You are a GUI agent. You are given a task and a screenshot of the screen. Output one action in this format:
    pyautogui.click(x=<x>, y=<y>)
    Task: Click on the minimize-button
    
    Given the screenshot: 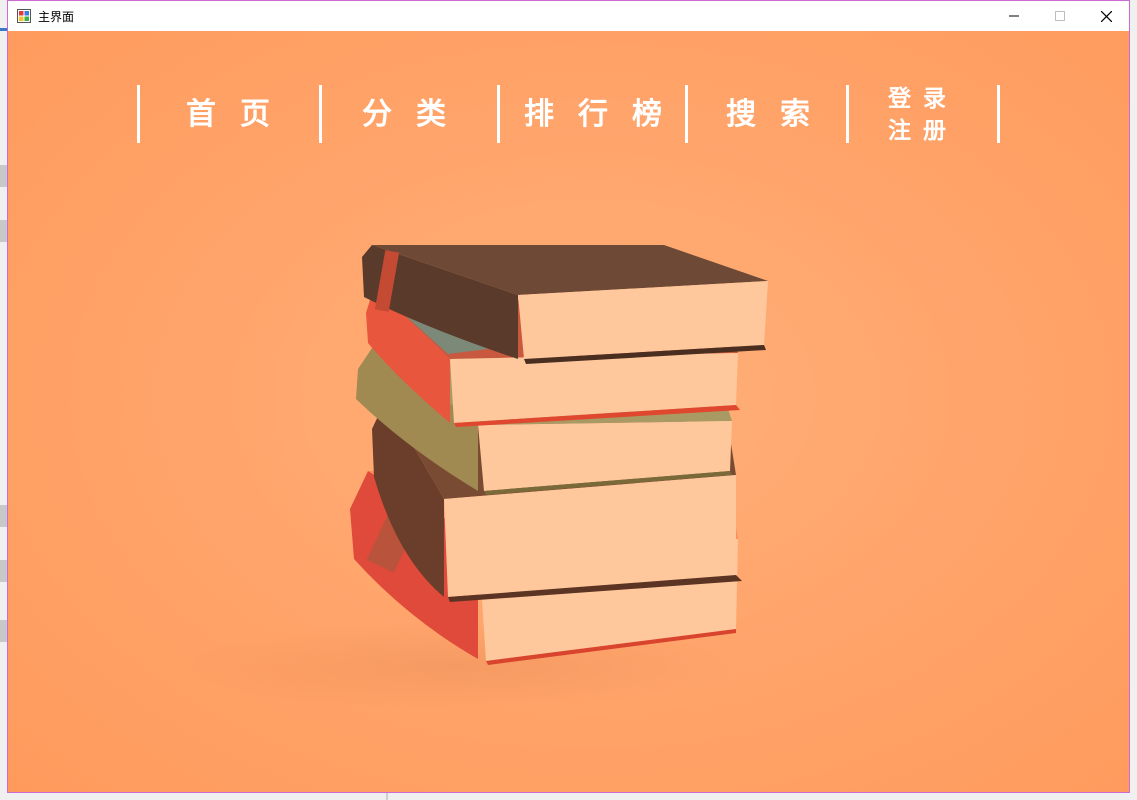 What is the action you would take?
    pyautogui.click(x=1014, y=16)
    